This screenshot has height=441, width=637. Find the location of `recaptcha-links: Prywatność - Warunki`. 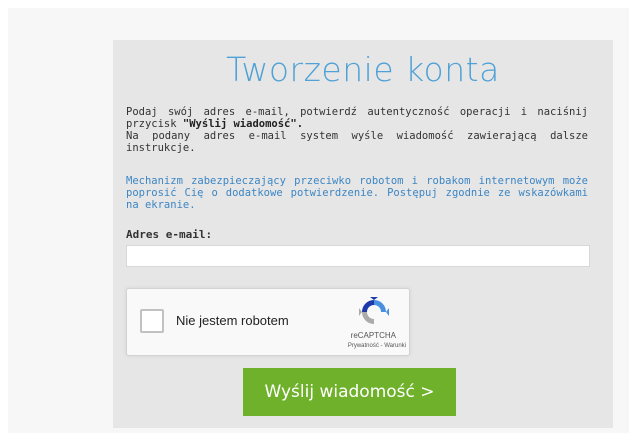

recaptcha-links: Prywatność - Warunki is located at coordinates (377, 346).